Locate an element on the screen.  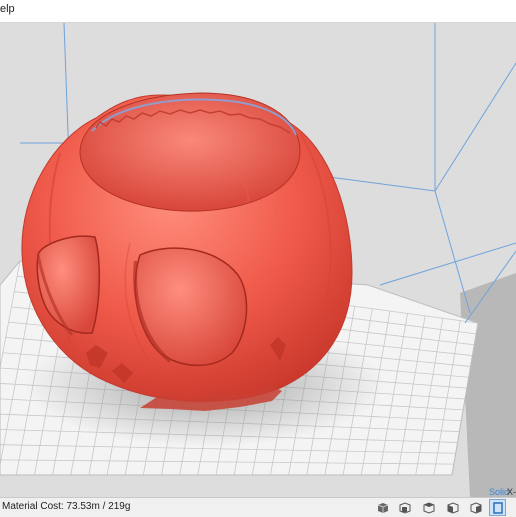
menu-bar: elp is located at coordinates (258, 11).